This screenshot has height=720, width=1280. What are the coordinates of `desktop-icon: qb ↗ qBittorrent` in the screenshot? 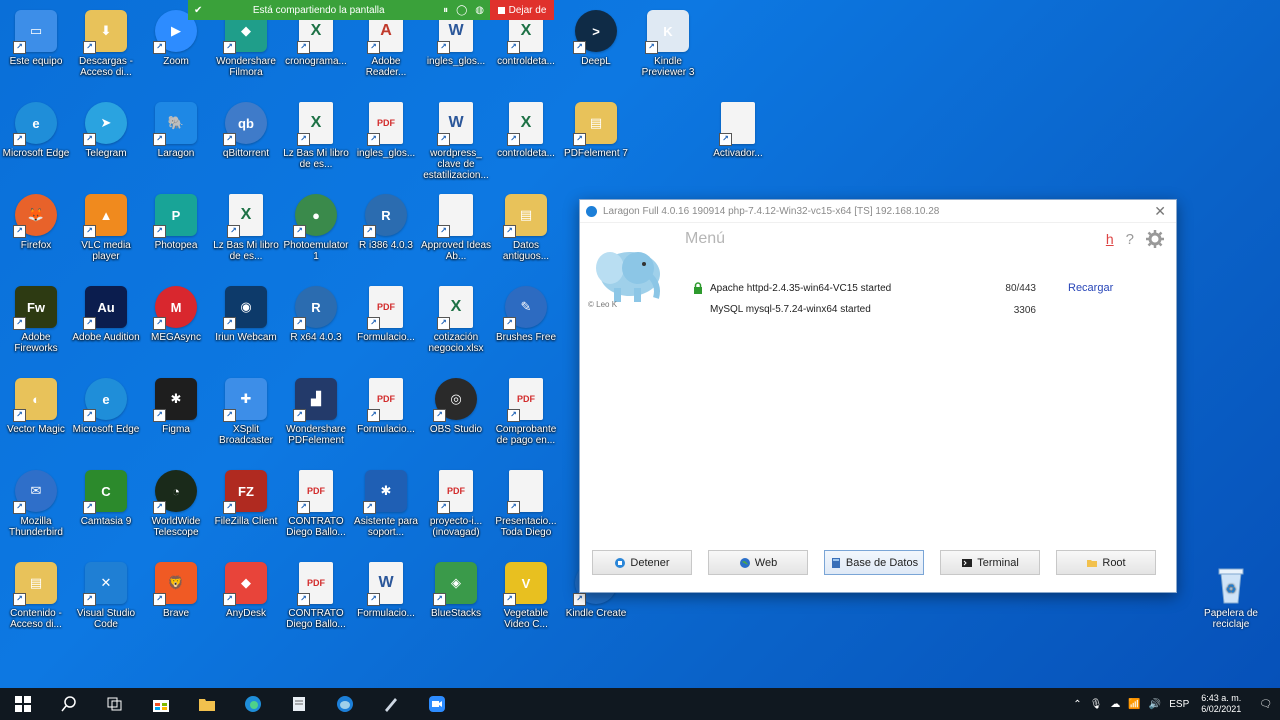 It's located at (246, 143).